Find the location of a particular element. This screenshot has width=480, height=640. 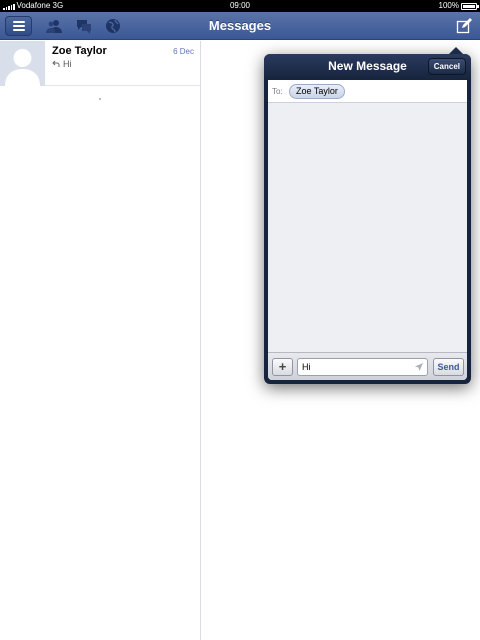

popover-header: New Message Cancel is located at coordinates (367, 67).